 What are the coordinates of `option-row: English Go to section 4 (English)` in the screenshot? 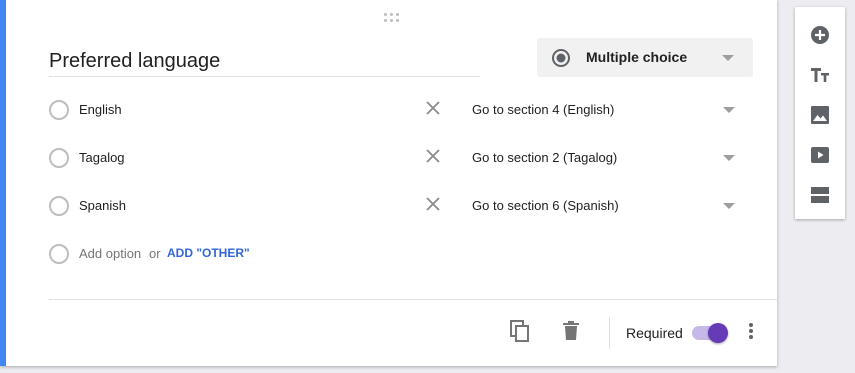 It's located at (399, 111).